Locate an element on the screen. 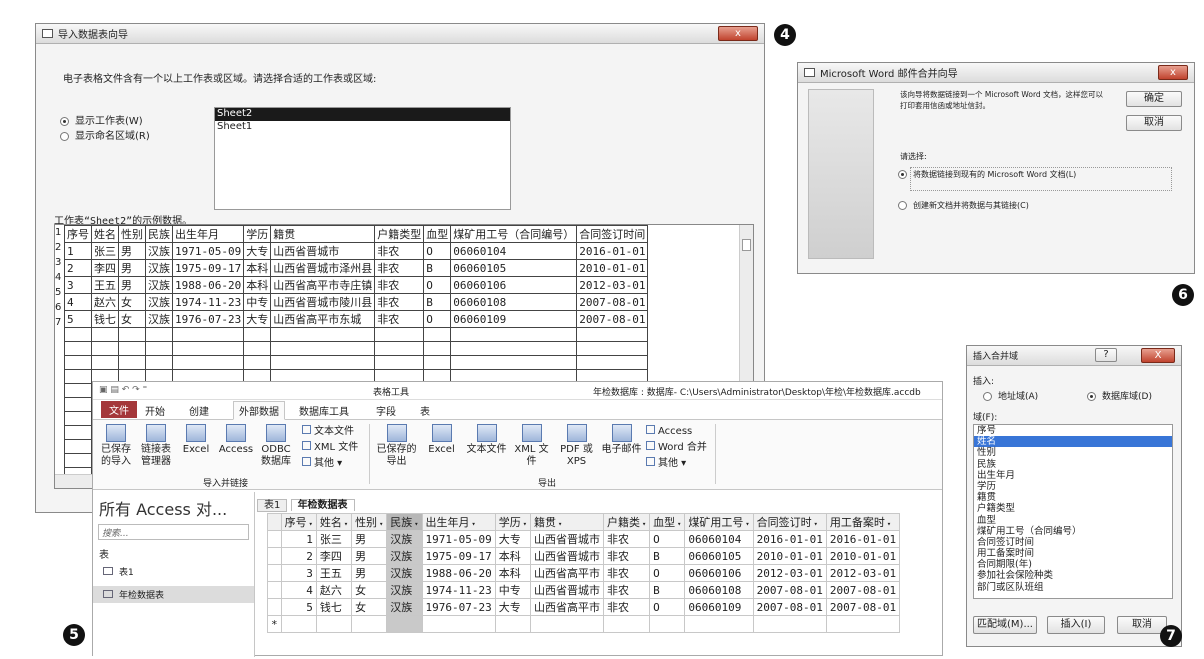  column-header: 民族 ▾ is located at coordinates (404, 522).